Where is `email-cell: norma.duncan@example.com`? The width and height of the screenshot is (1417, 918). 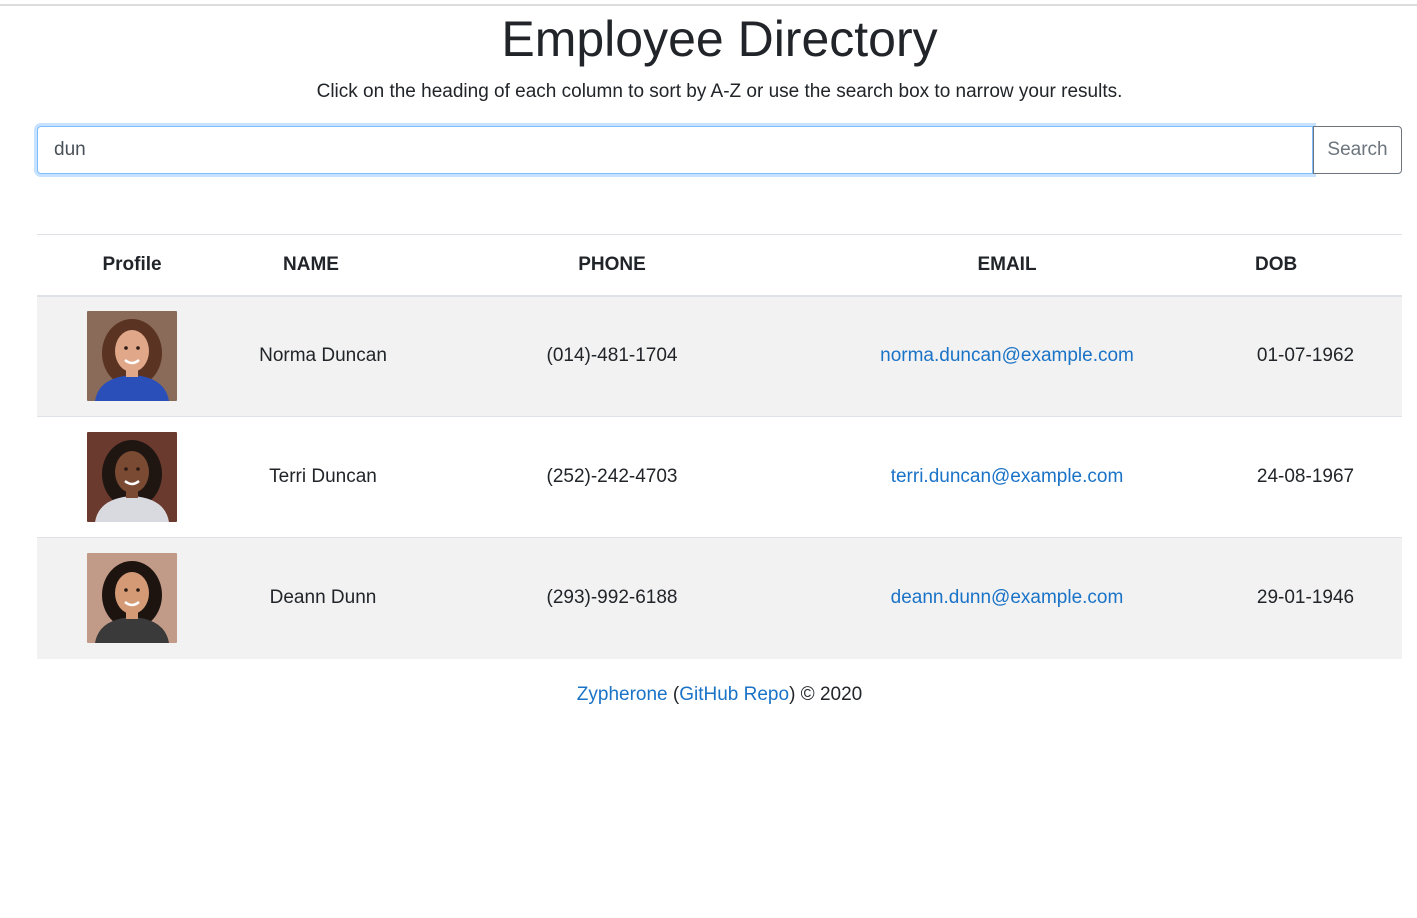
email-cell: norma.duncan@example.com is located at coordinates (1007, 356).